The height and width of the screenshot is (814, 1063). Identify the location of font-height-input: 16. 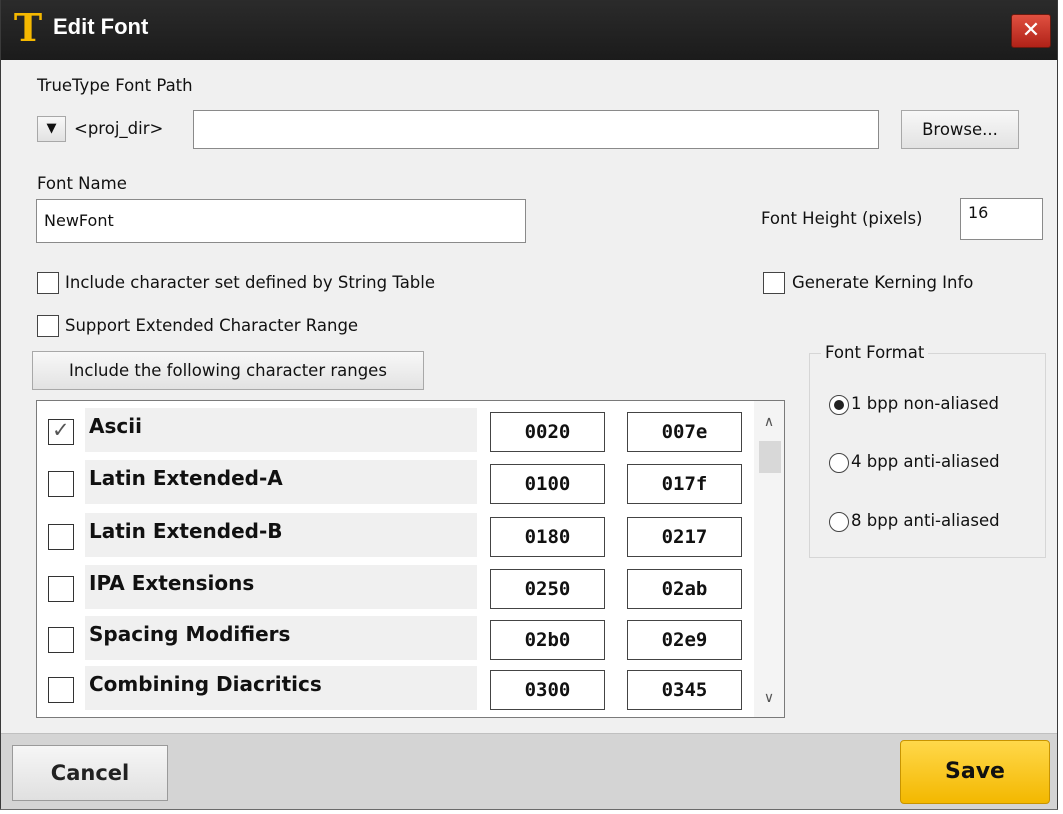
(1001, 219).